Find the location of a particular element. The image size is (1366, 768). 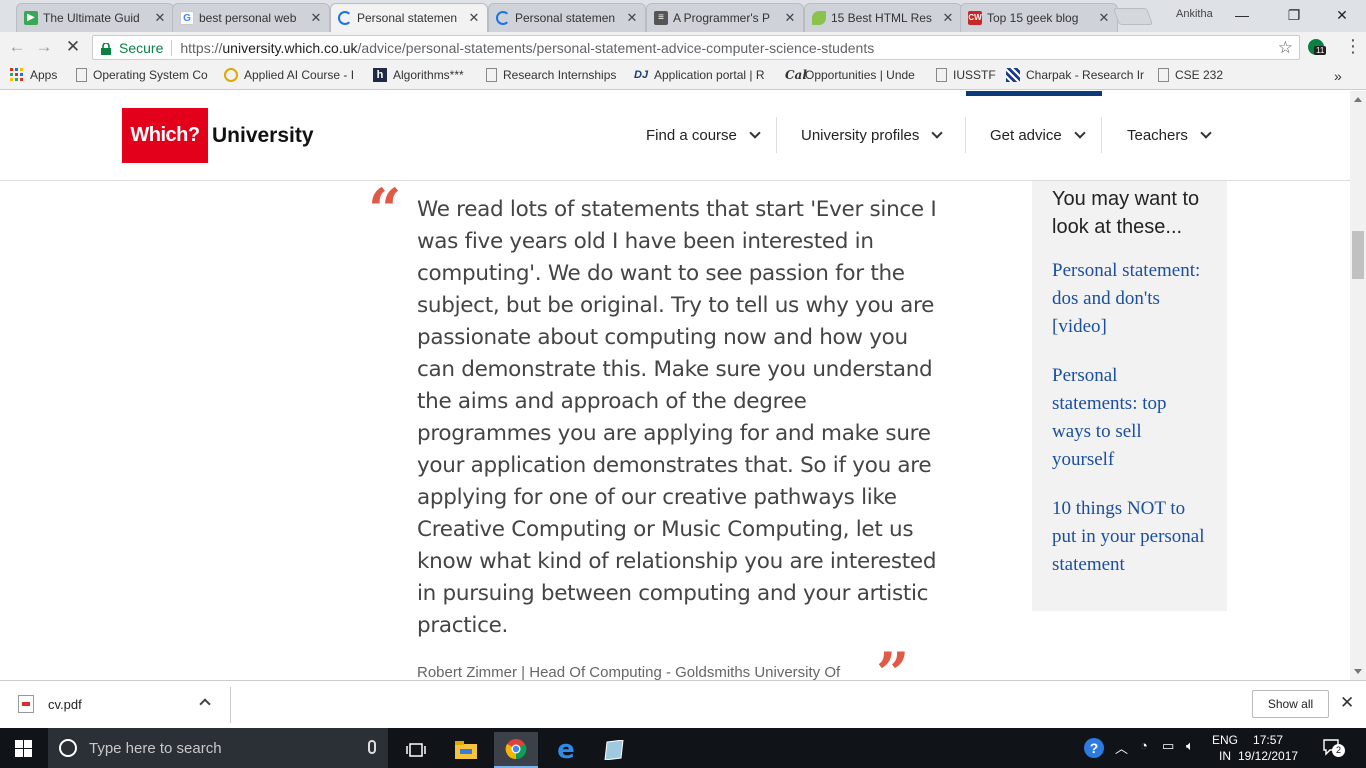

battery-icon: ▭ is located at coordinates (1168, 746).